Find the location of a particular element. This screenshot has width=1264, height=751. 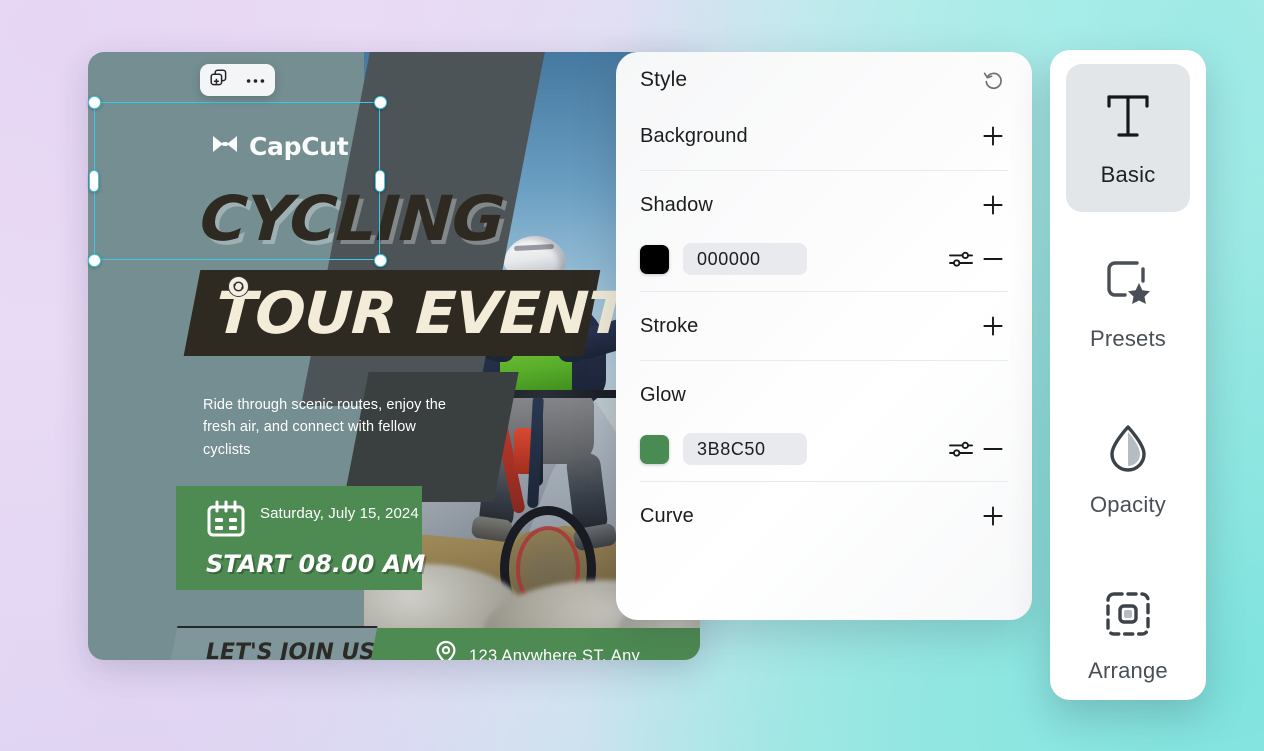

curve-label: Curve is located at coordinates (667, 515).